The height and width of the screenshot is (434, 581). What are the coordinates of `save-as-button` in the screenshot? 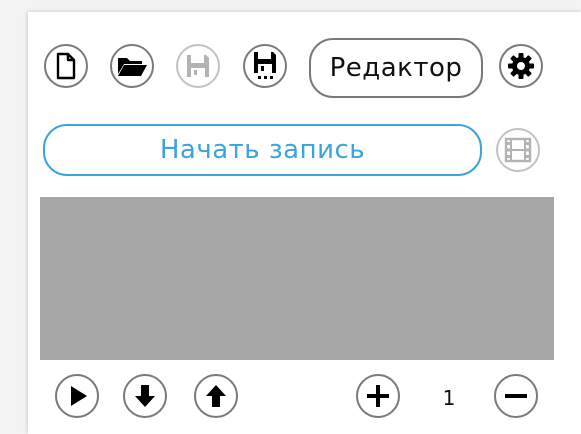 It's located at (265, 66).